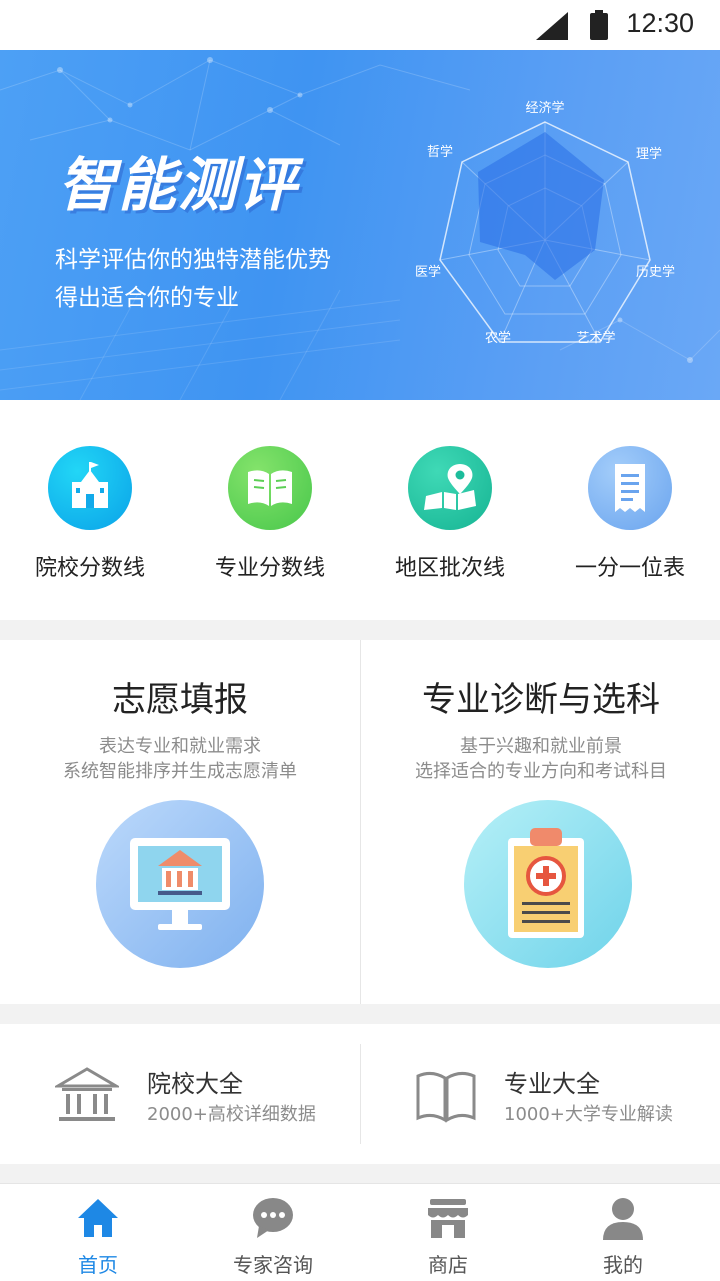  I want to click on quick-link-school-score: 院校分数线, so click(90, 510).